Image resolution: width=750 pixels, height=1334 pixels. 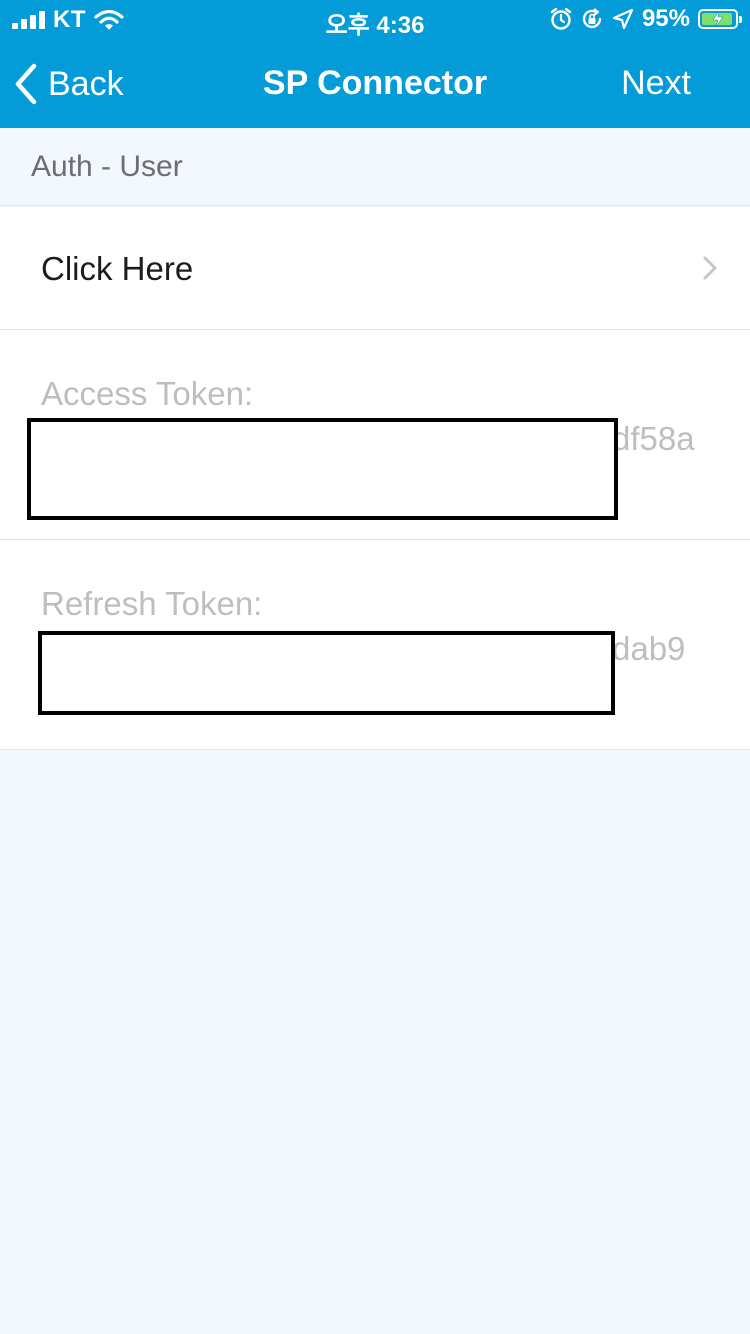 What do you see at coordinates (117, 268) in the screenshot?
I see `click-here-label: Click Here` at bounding box center [117, 268].